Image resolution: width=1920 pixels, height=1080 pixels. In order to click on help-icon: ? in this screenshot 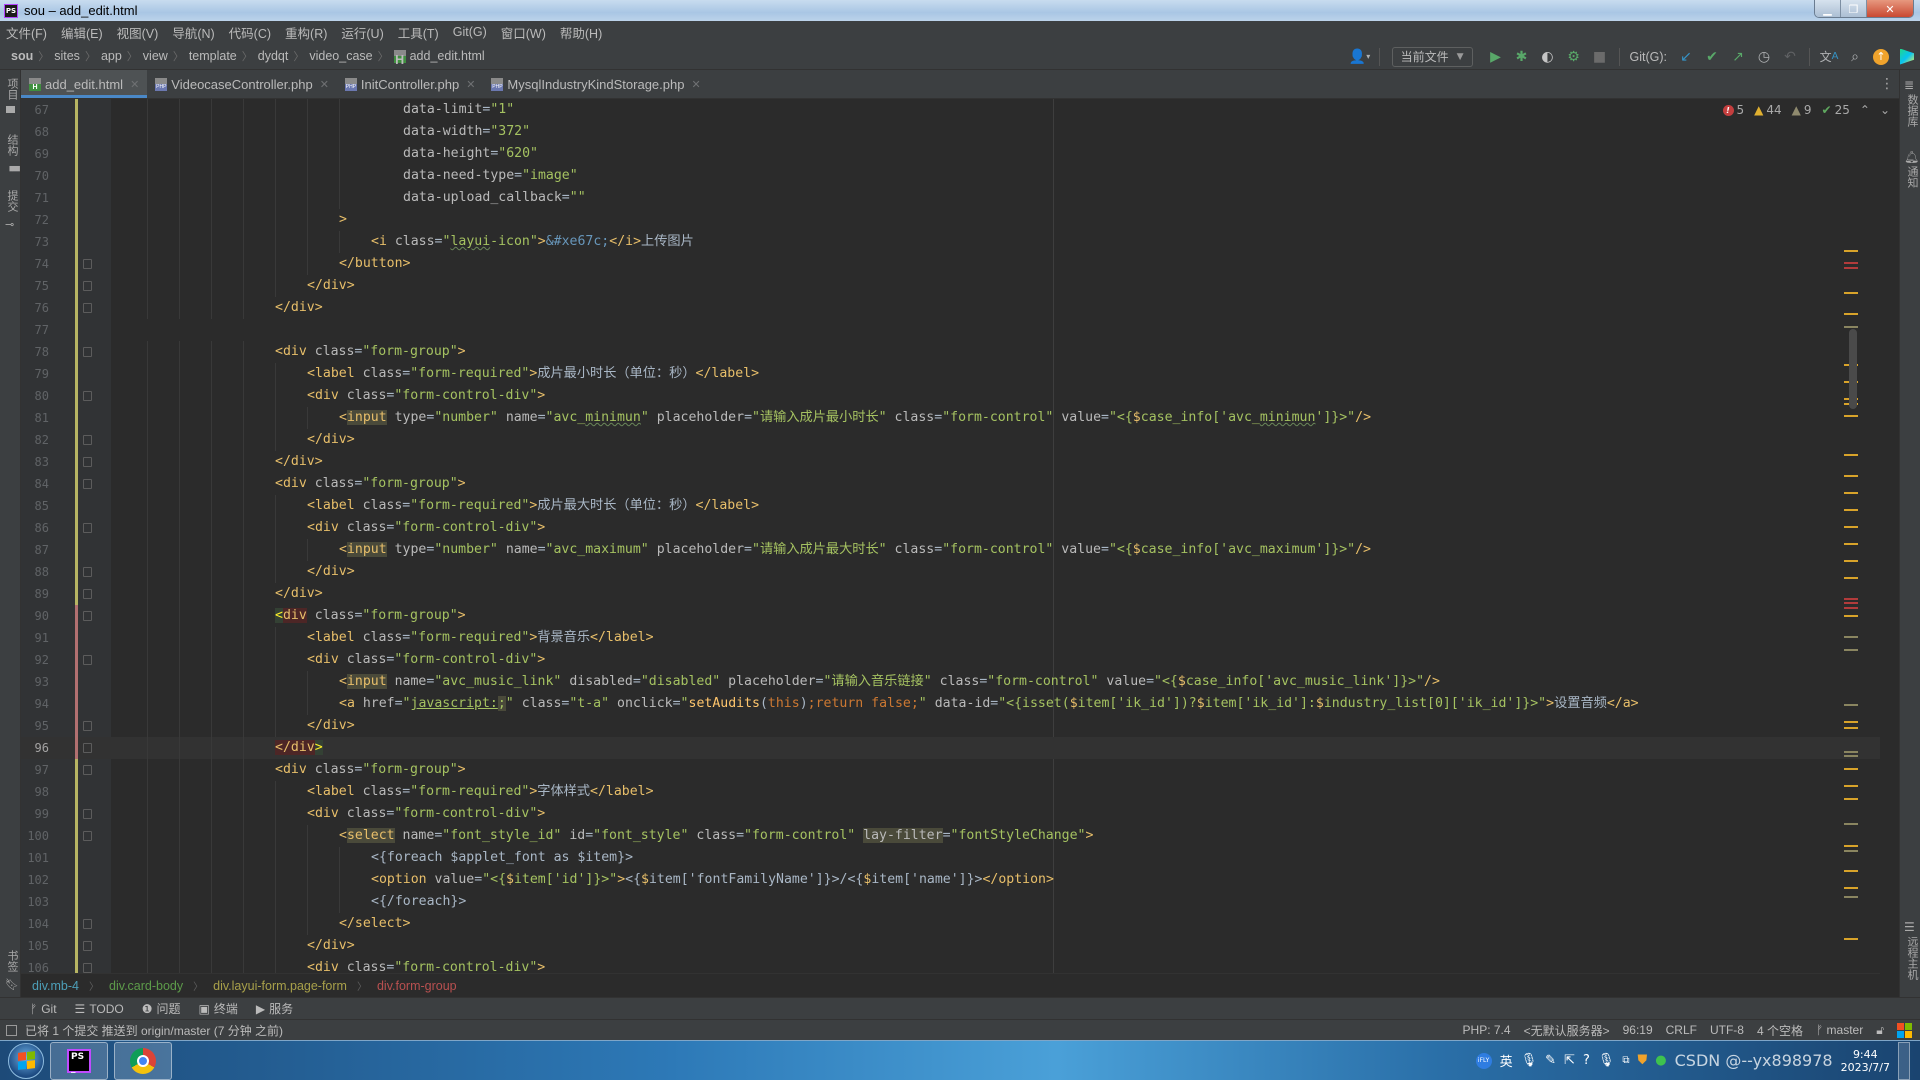, I will do `click(1586, 1060)`.